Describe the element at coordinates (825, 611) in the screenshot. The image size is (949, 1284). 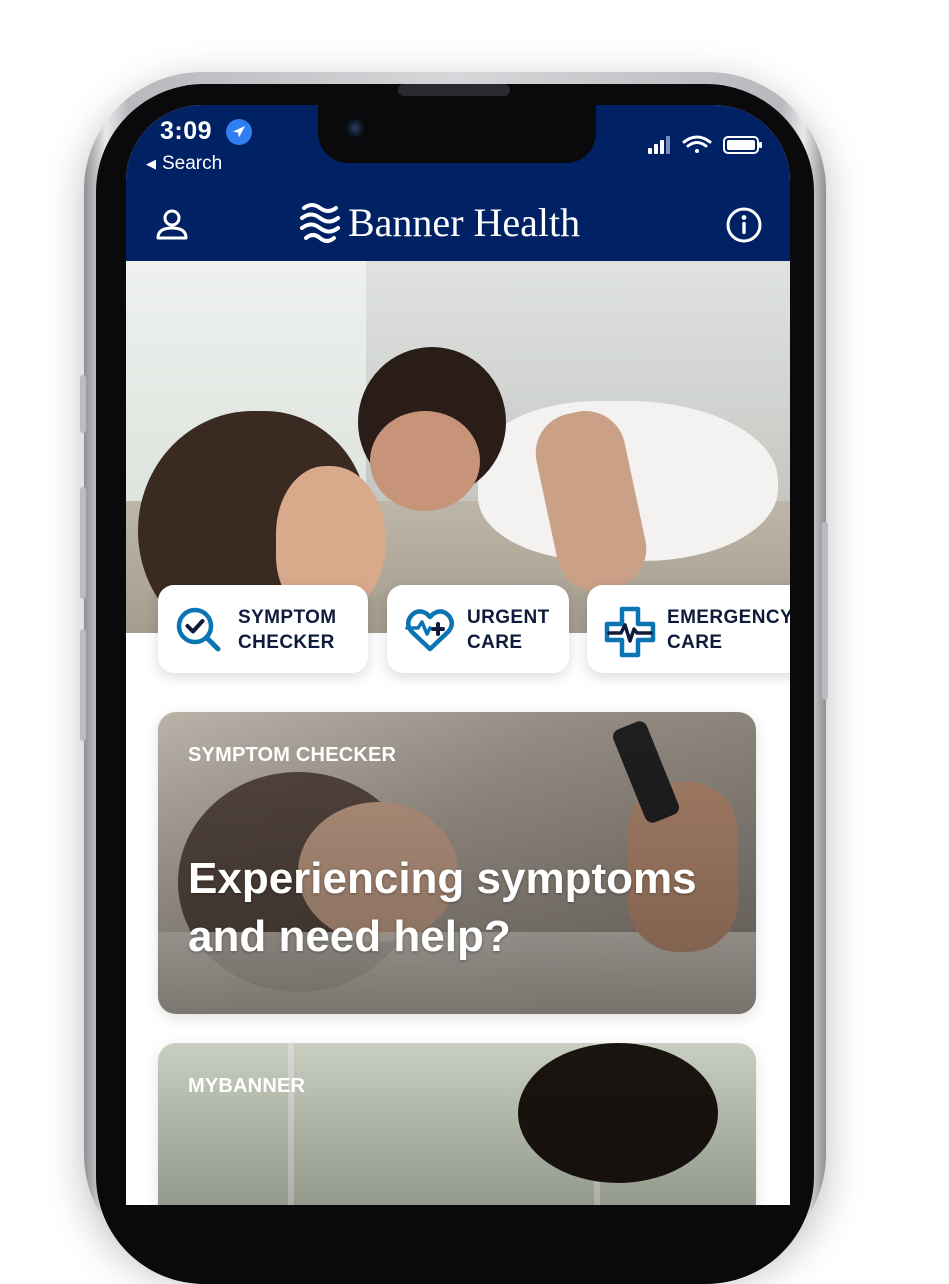
I see `power-button` at that location.